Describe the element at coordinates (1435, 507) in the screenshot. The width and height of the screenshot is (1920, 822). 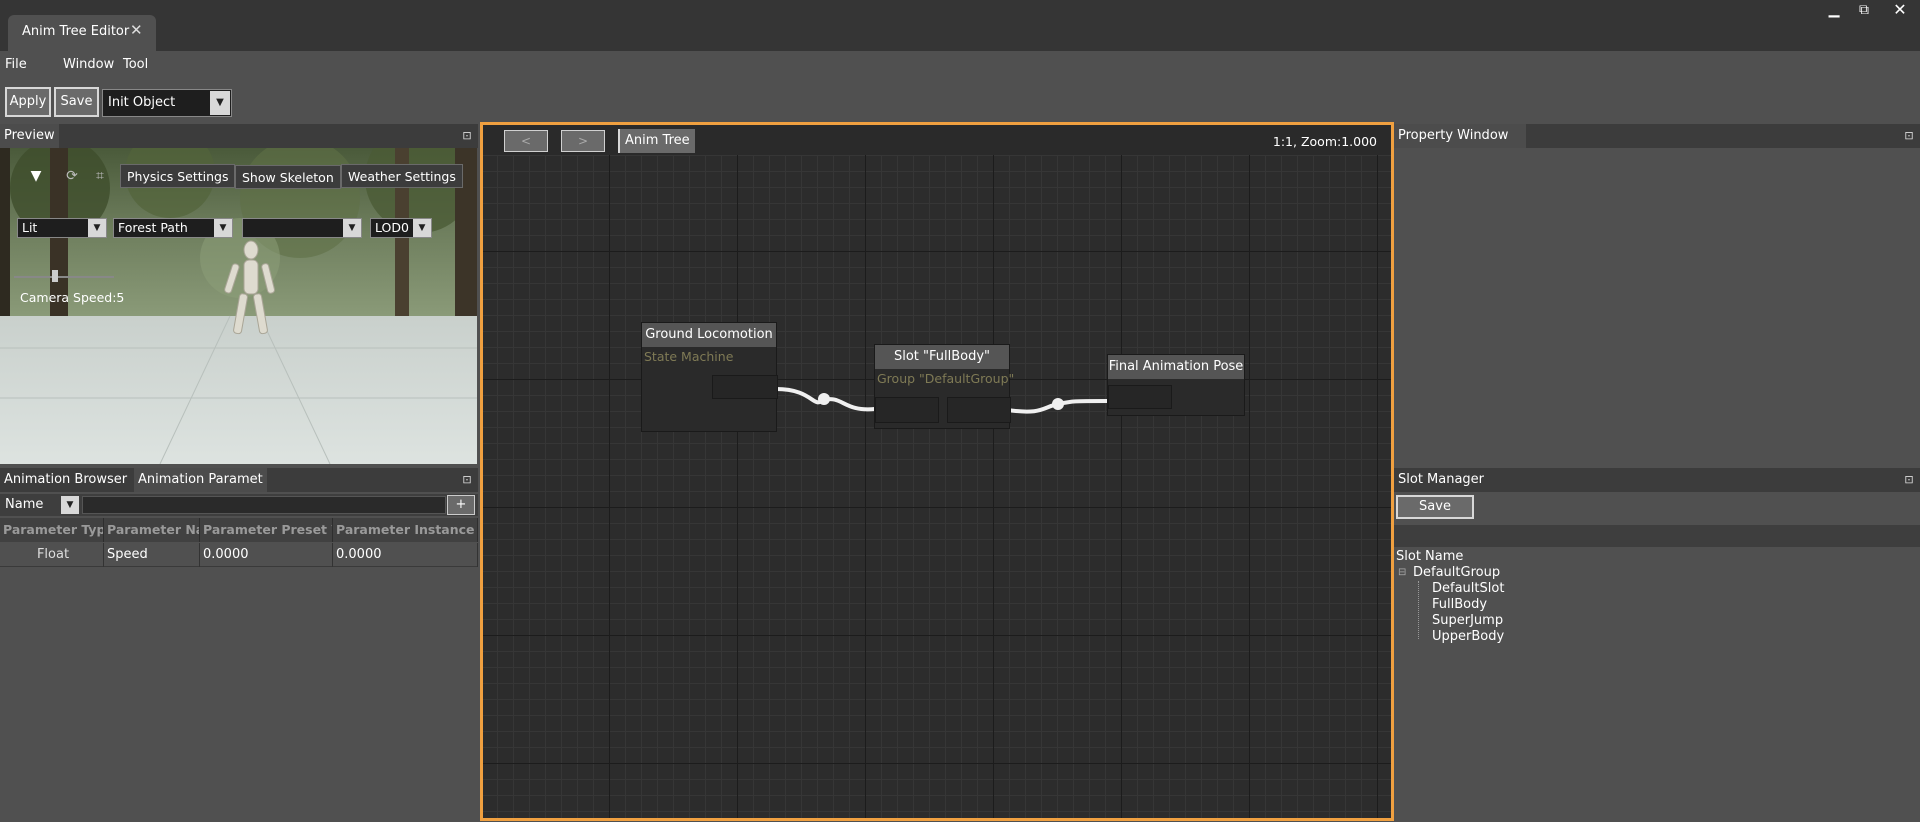
I see `slot-save-button: Save` at that location.